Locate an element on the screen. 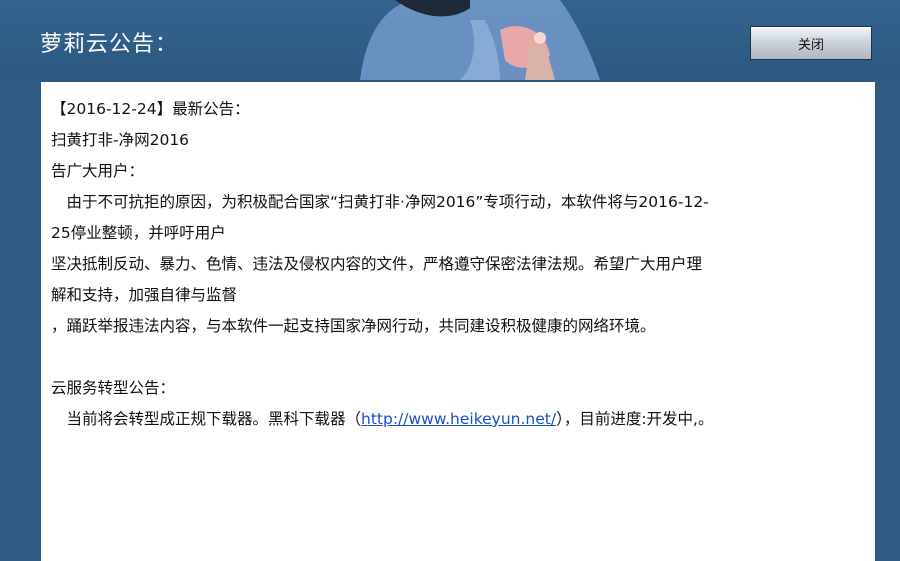  close-button-label: 关闭 is located at coordinates (810, 45).